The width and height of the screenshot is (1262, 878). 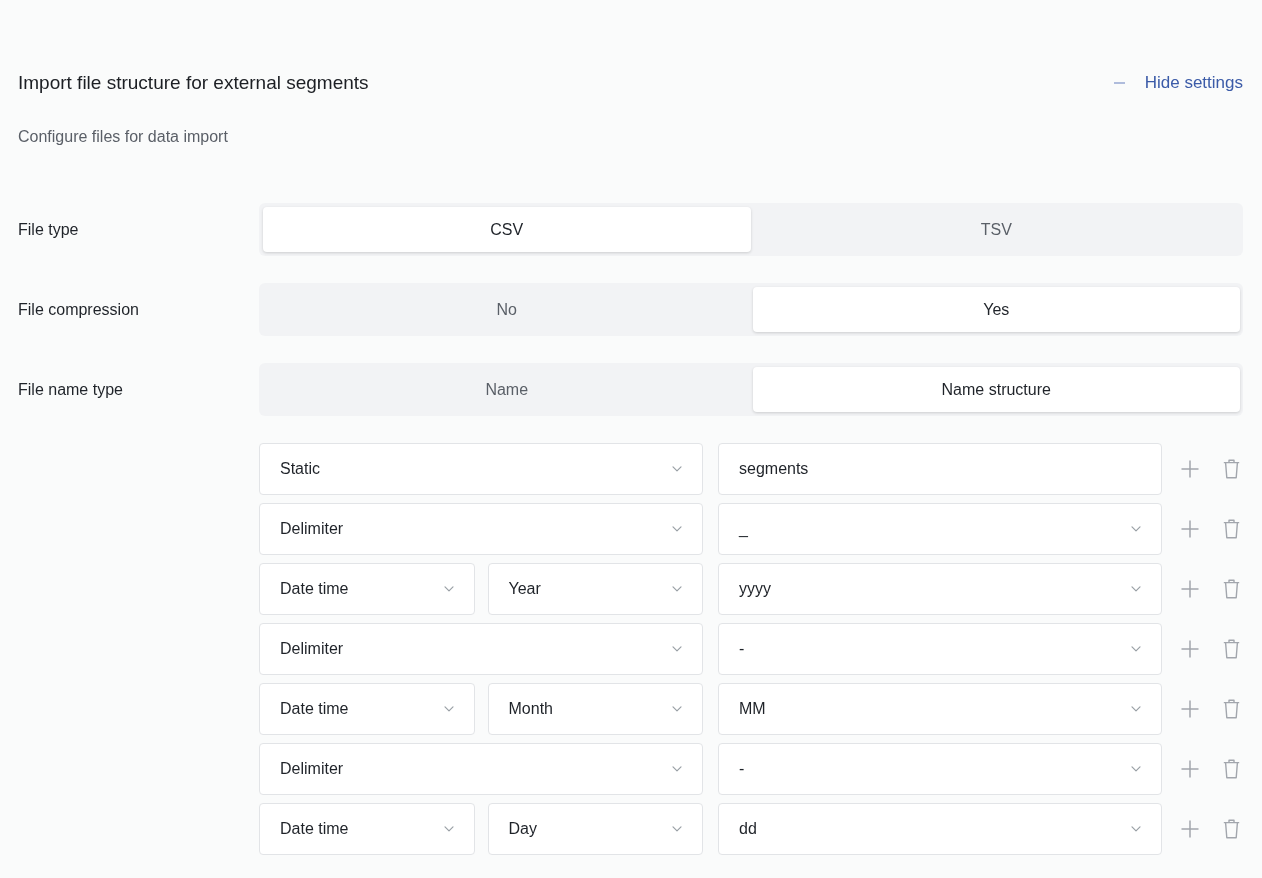 I want to click on dropdown-field: Day, so click(x=595, y=829).